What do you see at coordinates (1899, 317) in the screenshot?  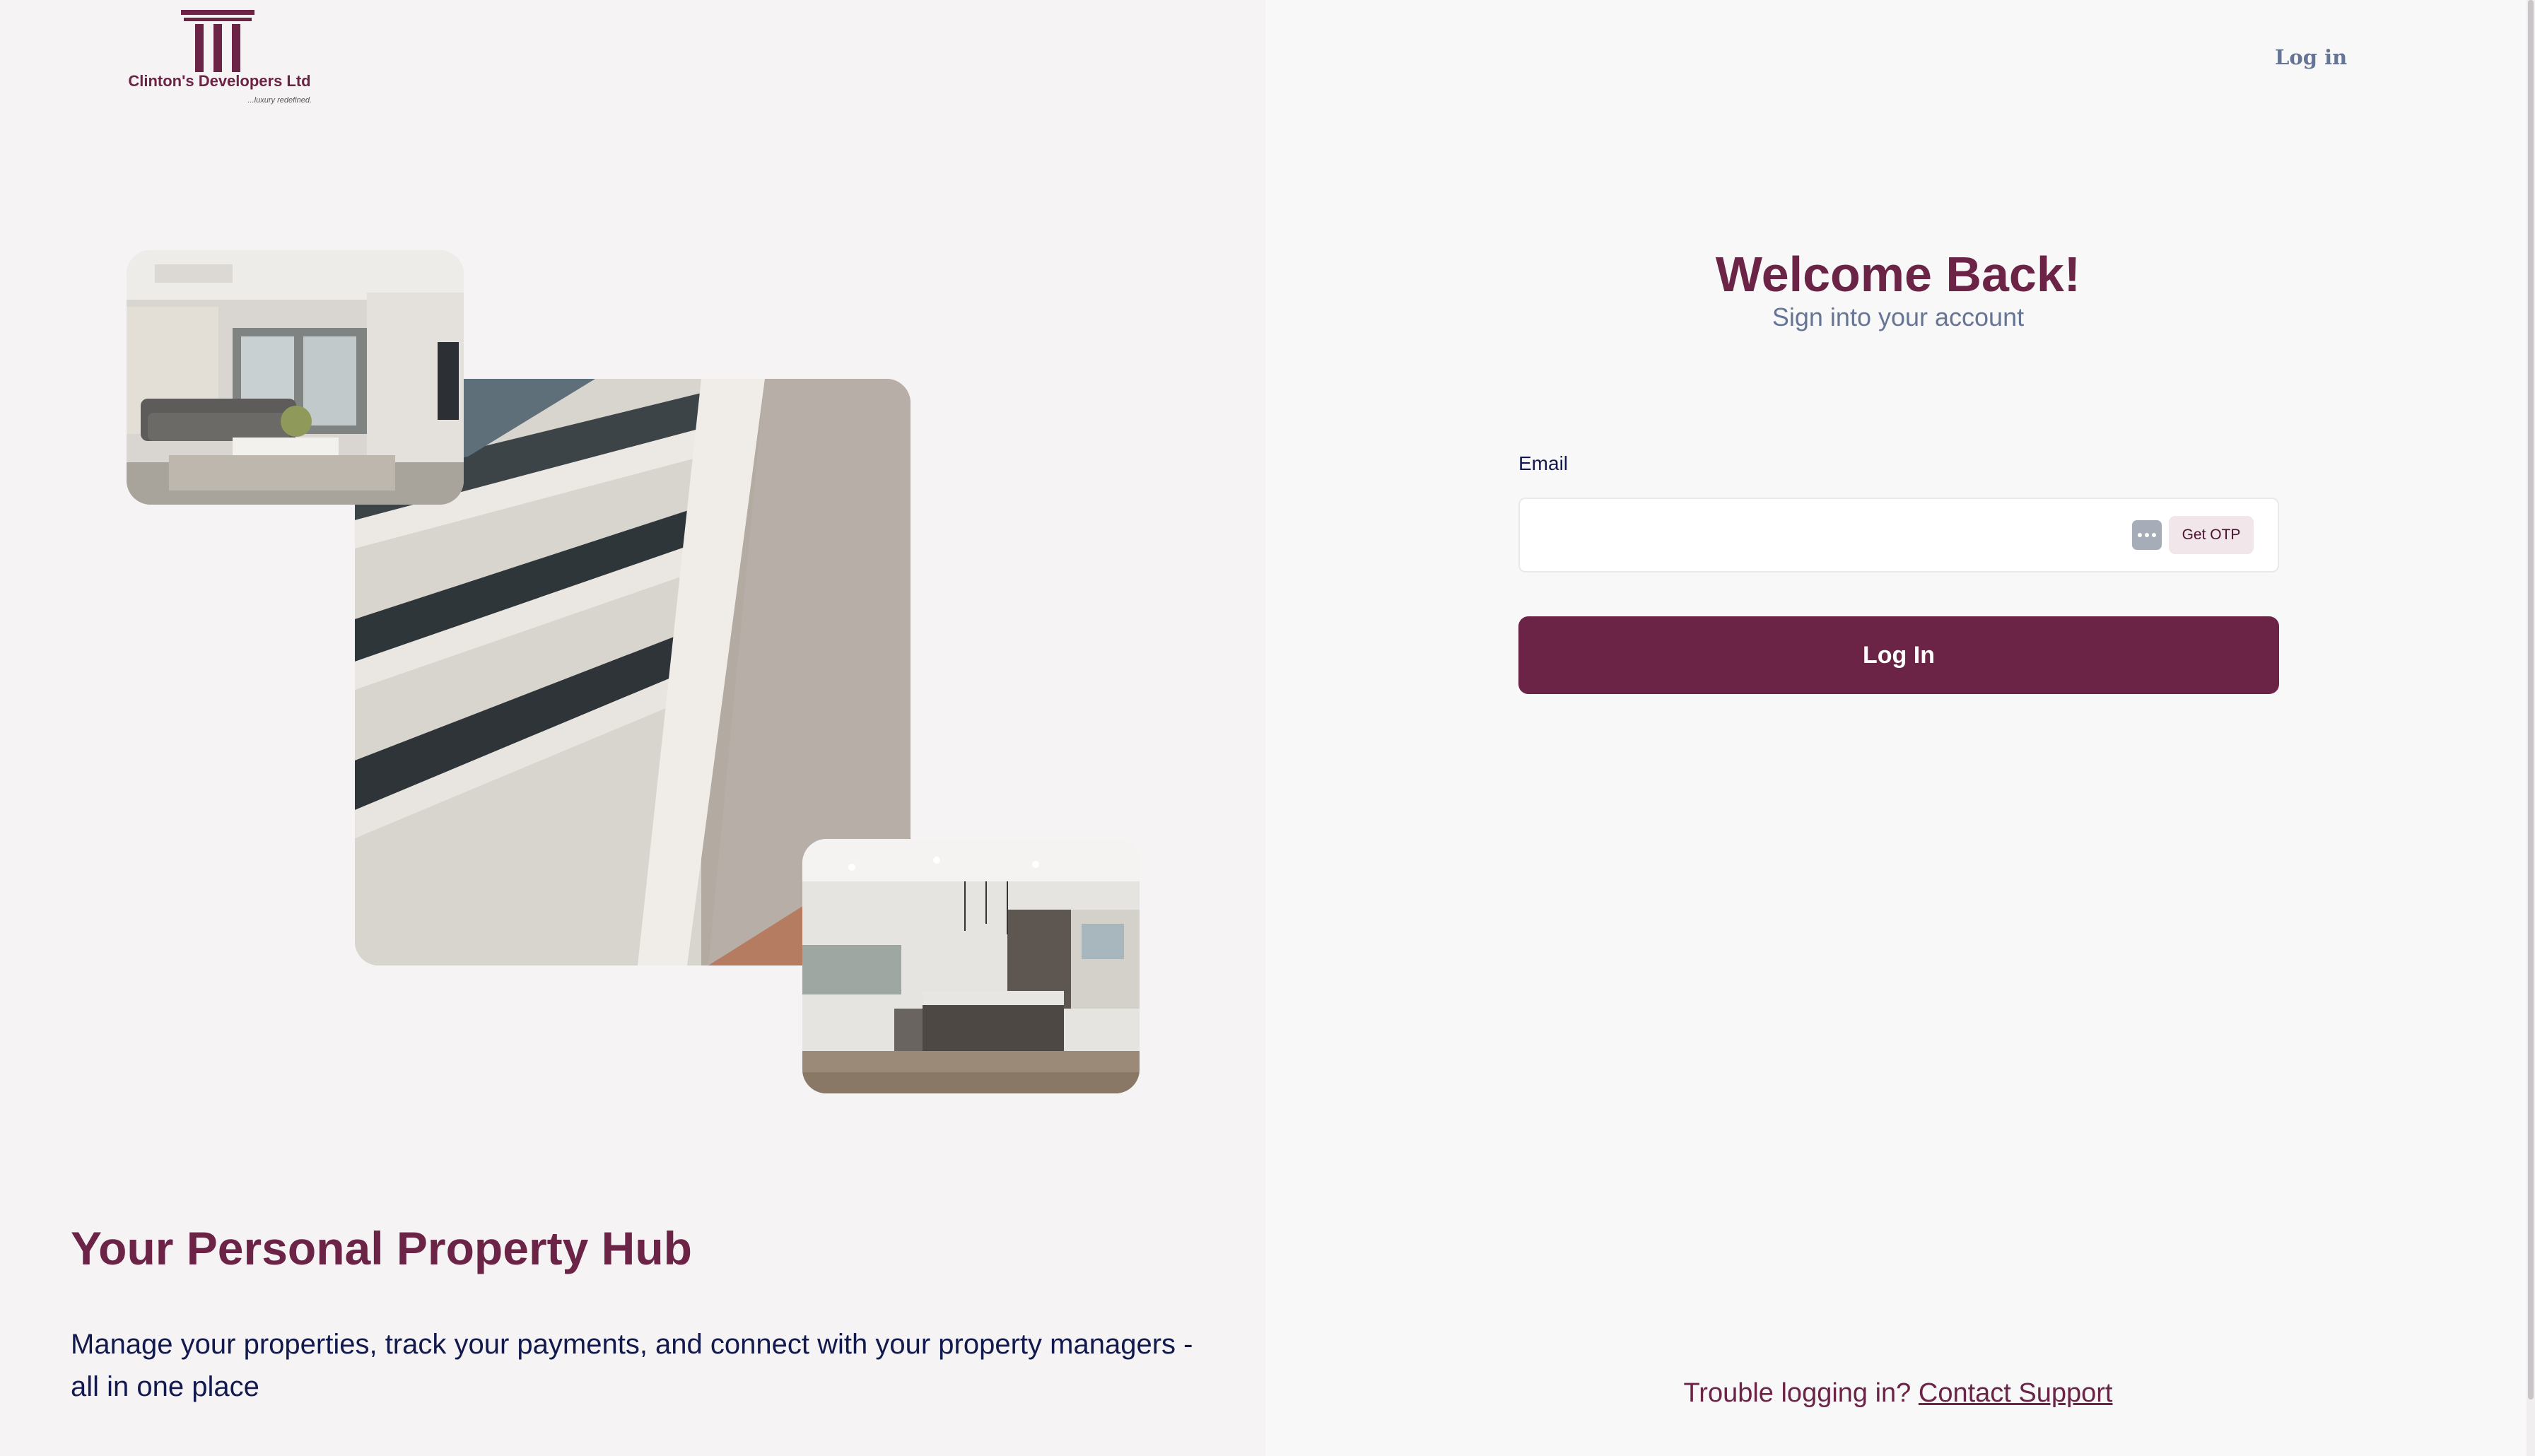 I see `sign-in-subtitle: Sign into your account` at bounding box center [1899, 317].